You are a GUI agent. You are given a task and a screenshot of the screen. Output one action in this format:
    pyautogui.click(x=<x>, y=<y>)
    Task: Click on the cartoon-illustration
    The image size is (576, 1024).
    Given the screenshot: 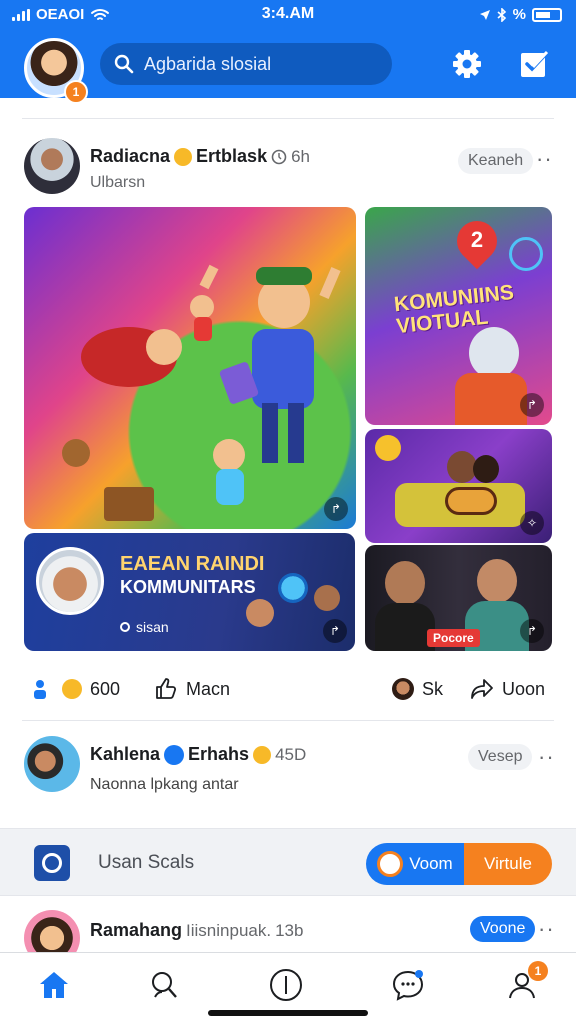 What is the action you would take?
    pyautogui.click(x=201, y=392)
    